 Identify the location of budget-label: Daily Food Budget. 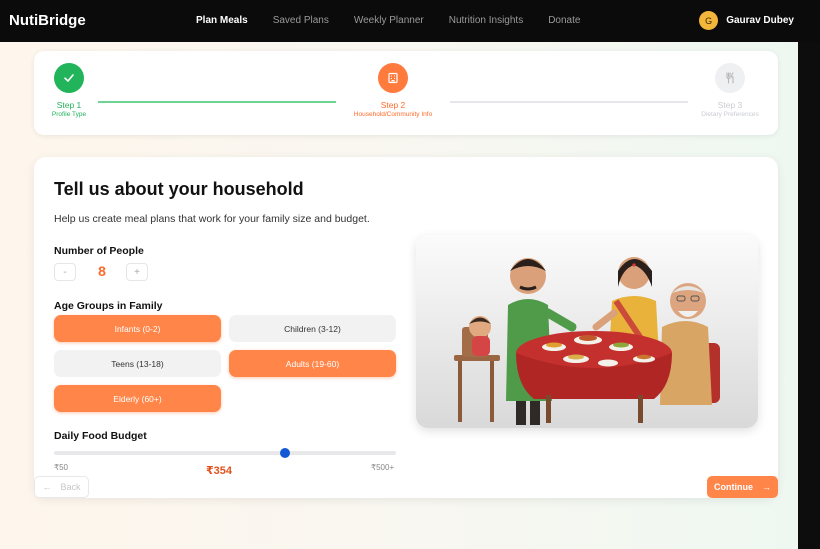
(100, 436).